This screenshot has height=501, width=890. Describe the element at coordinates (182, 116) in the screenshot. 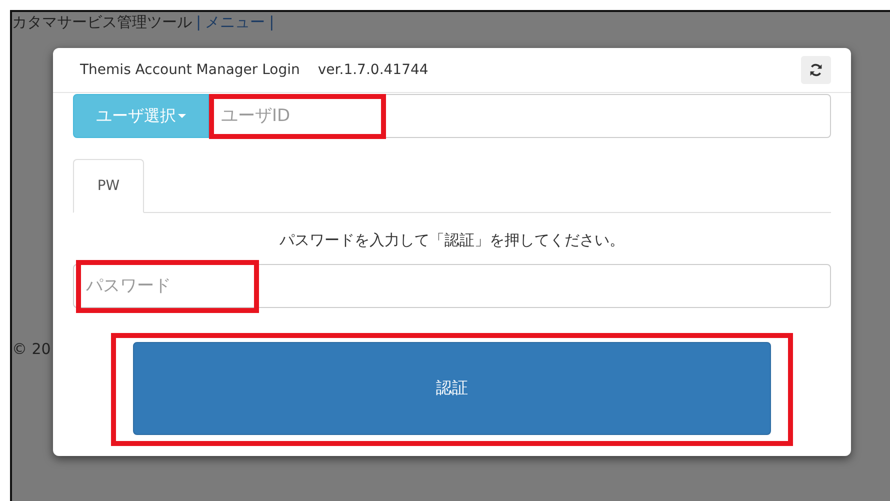

I see `caret-icon` at that location.